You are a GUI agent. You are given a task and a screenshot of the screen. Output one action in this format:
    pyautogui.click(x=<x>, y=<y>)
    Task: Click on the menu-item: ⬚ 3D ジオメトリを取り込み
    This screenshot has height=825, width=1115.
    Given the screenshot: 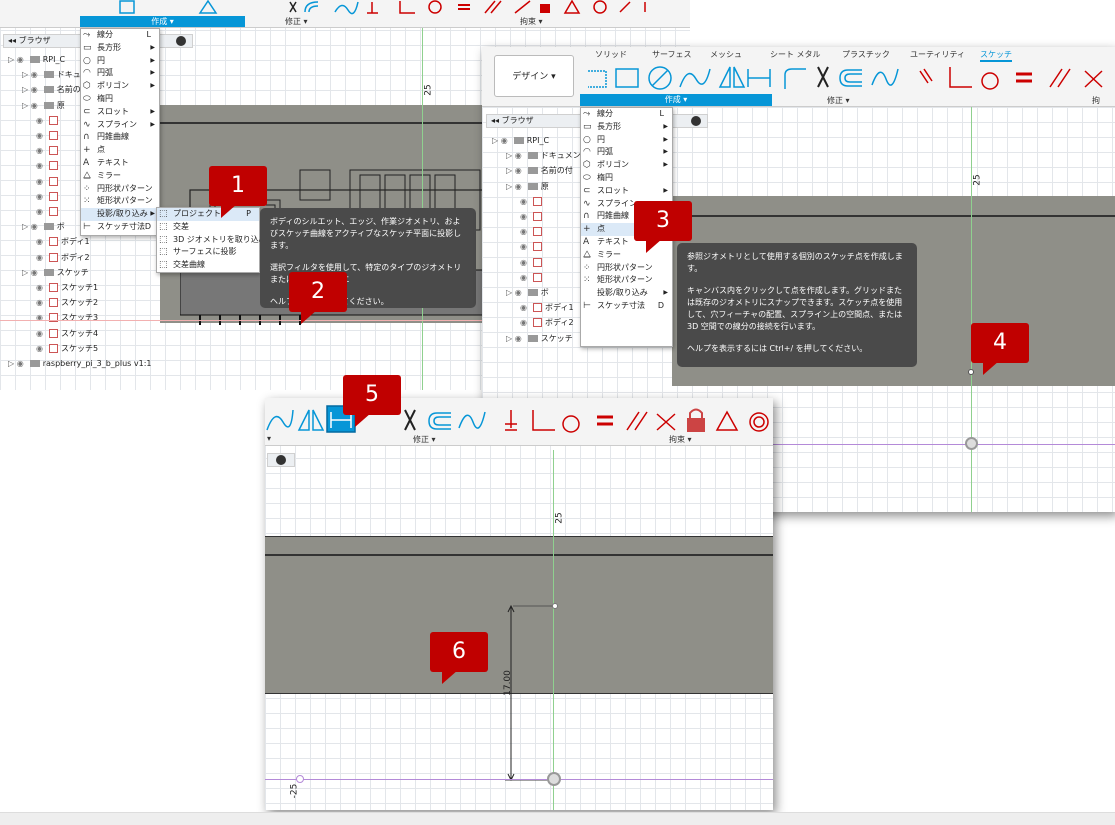 What is the action you would take?
    pyautogui.click(x=212, y=240)
    